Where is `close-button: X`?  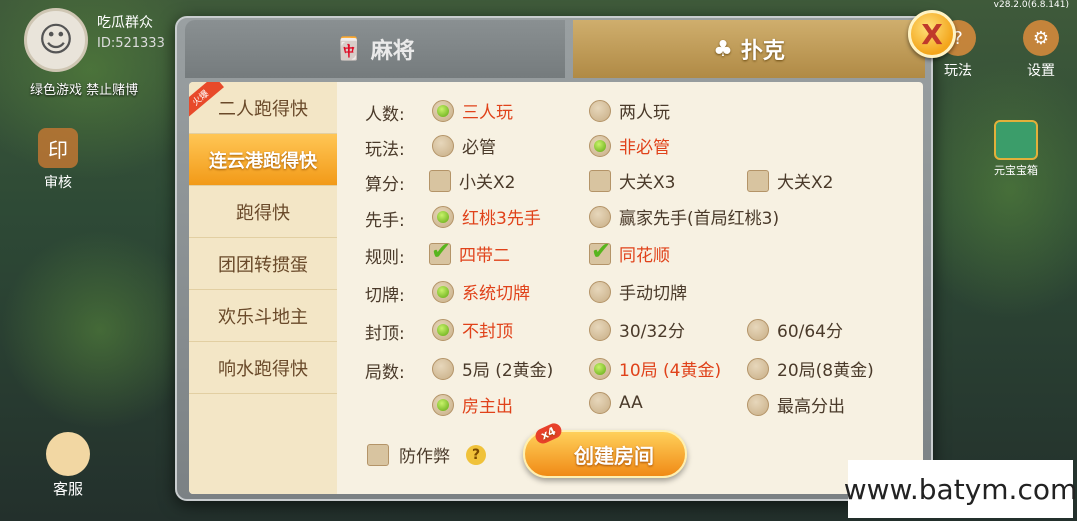
close-button: X is located at coordinates (932, 34).